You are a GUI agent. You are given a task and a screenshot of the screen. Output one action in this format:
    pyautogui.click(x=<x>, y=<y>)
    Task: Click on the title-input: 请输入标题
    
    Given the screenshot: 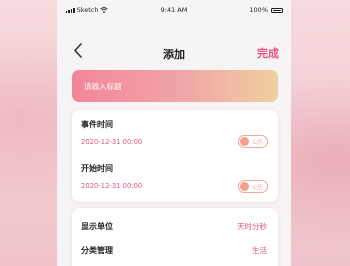 What is the action you would take?
    pyautogui.click(x=175, y=86)
    